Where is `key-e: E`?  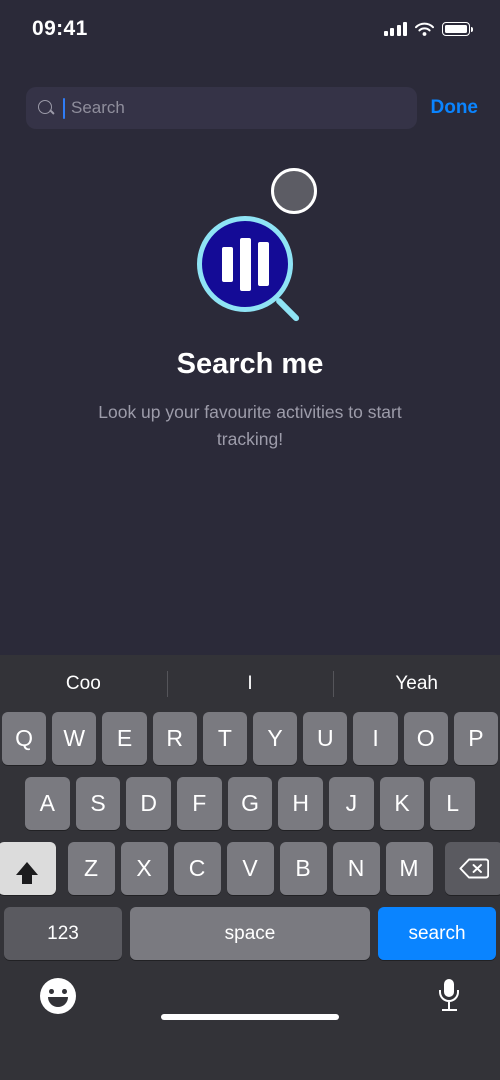
key-e: E is located at coordinates (124, 738).